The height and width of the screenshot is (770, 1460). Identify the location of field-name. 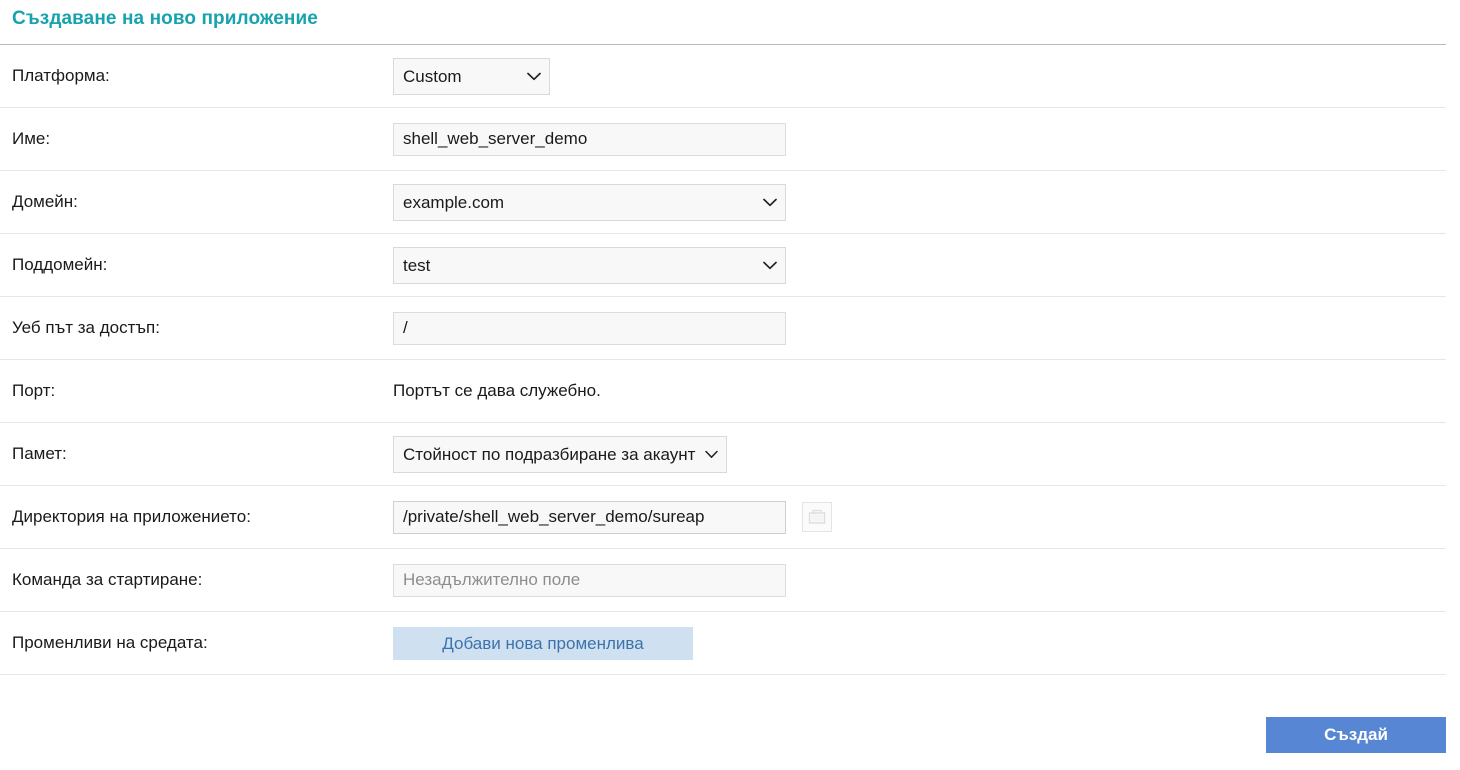
(919, 139).